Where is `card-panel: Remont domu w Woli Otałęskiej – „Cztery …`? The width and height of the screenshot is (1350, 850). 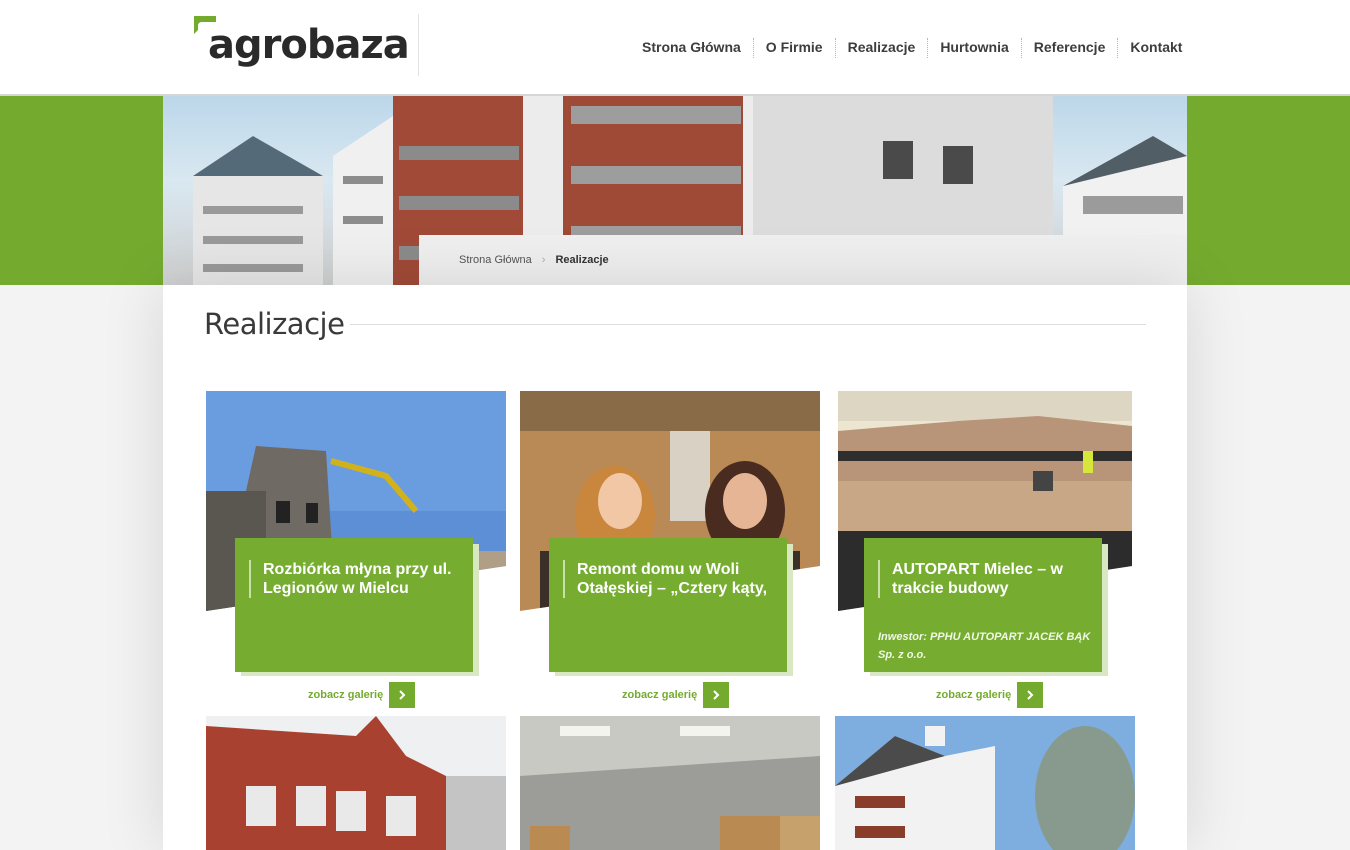
card-panel: Remont domu w Woli Otałęskiej – „Cztery … is located at coordinates (668, 605).